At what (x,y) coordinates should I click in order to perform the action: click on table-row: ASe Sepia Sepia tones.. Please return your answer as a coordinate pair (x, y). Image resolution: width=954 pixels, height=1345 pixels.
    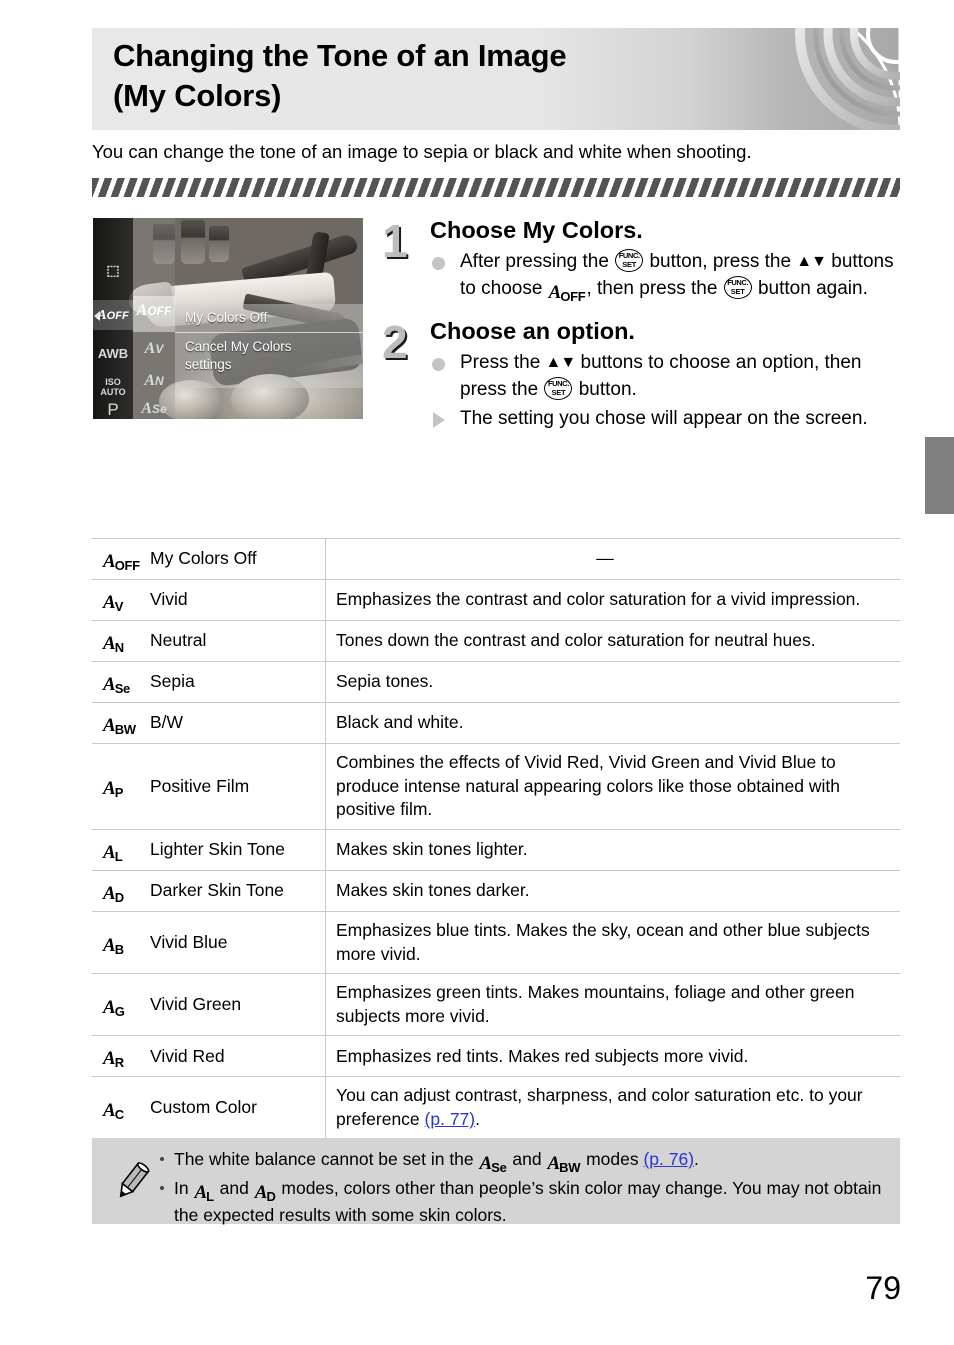
    Looking at the image, I should click on (496, 682).